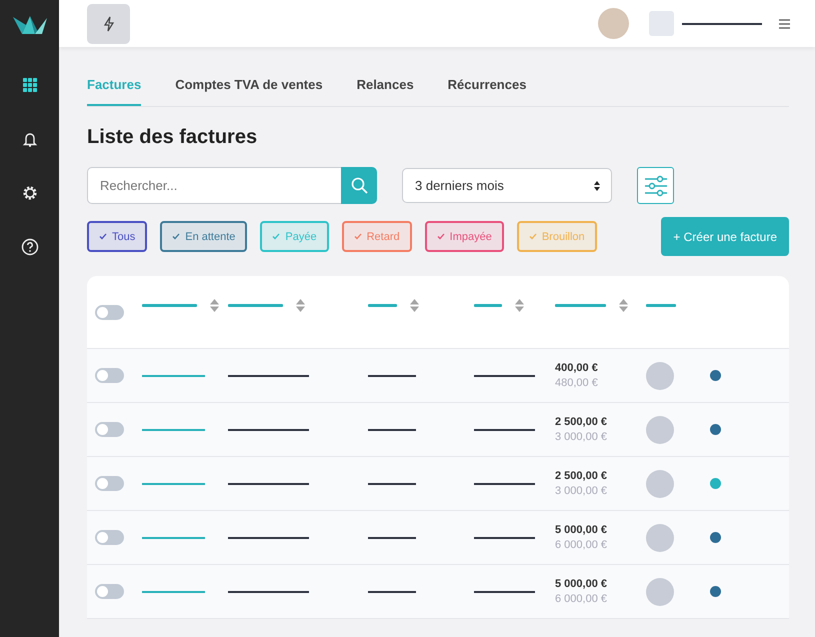 This screenshot has width=815, height=637. What do you see at coordinates (204, 236) in the screenshot?
I see `status-filter-chip: En attente` at bounding box center [204, 236].